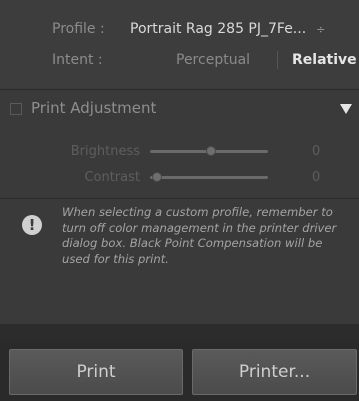 This screenshot has height=401, width=359. What do you see at coordinates (320, 29) in the screenshot?
I see `updown-arrows-icon: ÷` at bounding box center [320, 29].